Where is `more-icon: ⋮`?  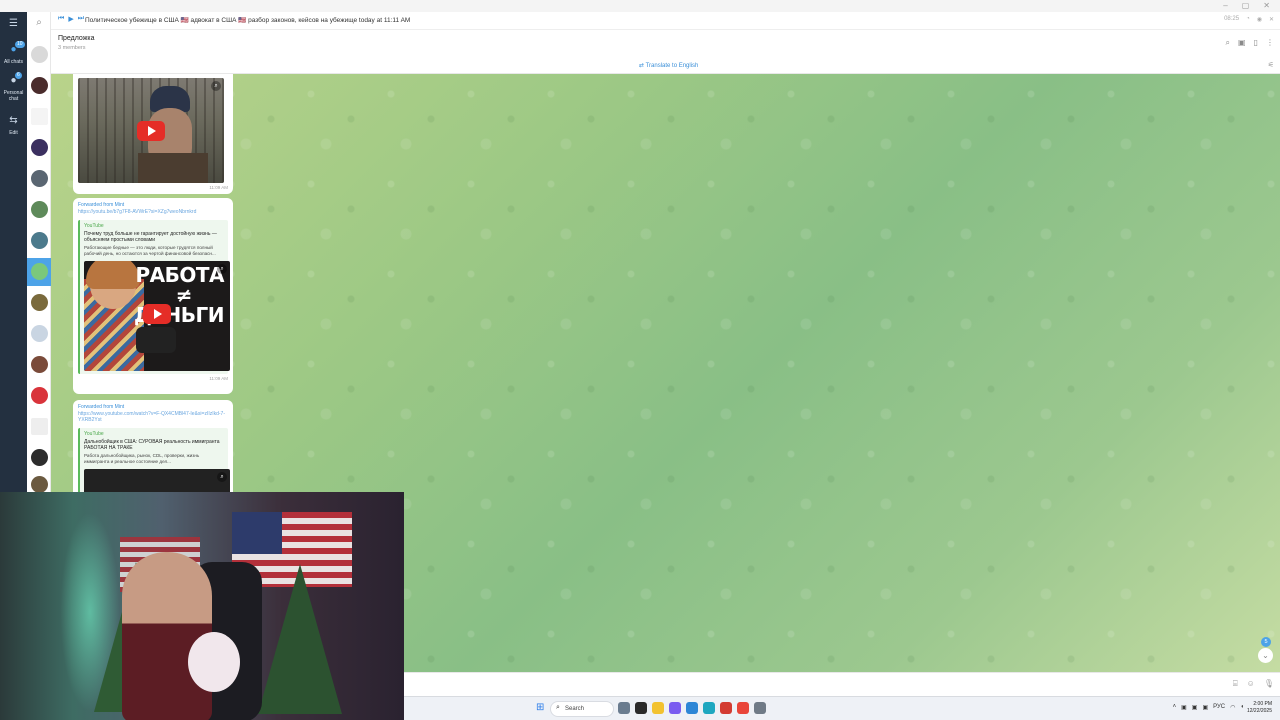 more-icon: ⋮ is located at coordinates (1270, 43).